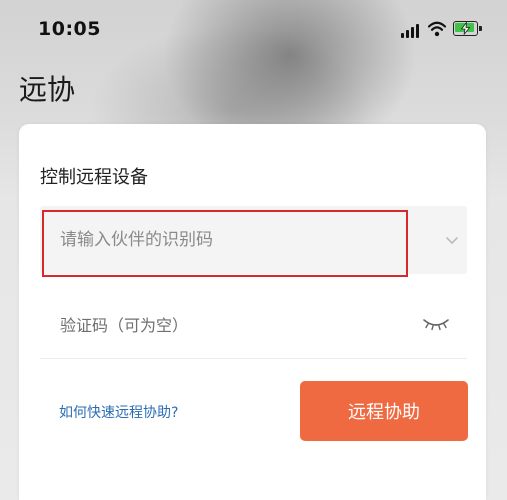 The image size is (507, 500). Describe the element at coordinates (118, 412) in the screenshot. I see `help-link: 如何快速远程协助?` at that location.